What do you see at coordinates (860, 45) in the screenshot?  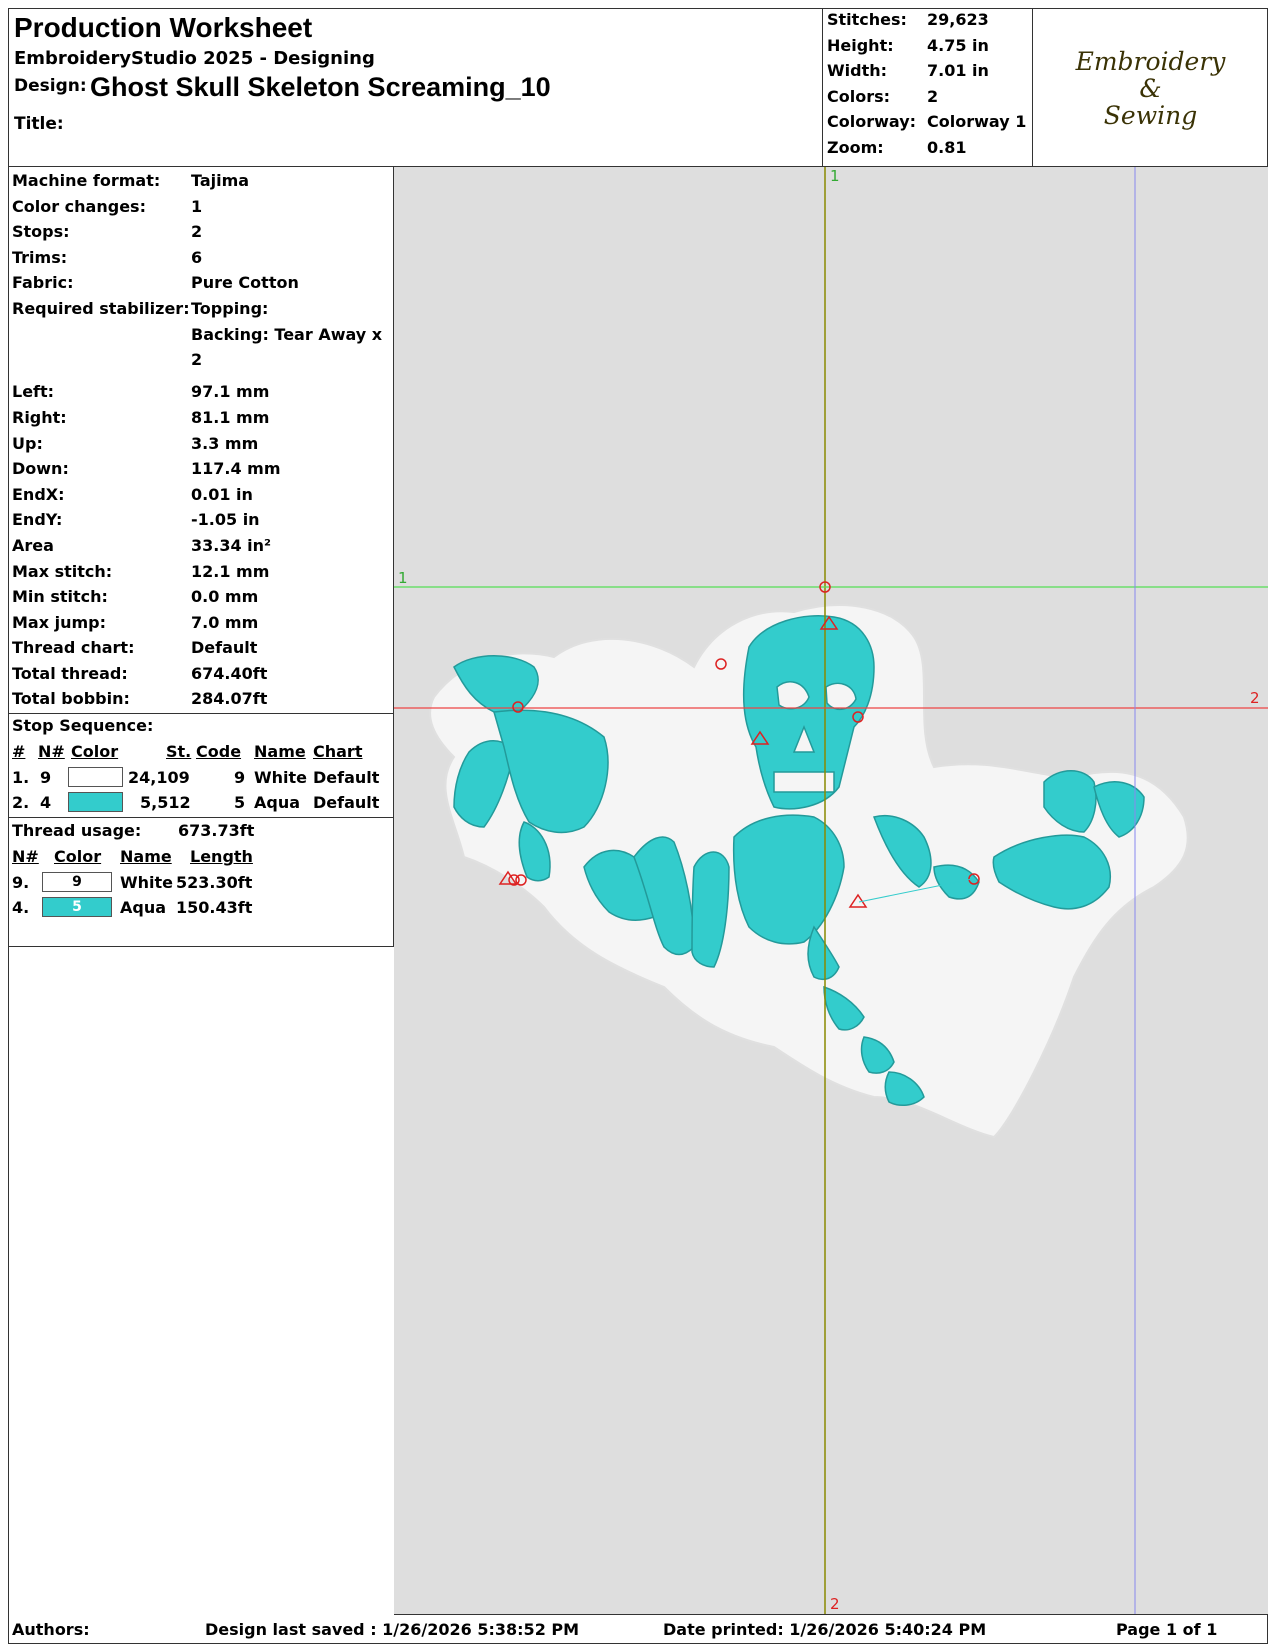 I see `stat-label: Height:` at bounding box center [860, 45].